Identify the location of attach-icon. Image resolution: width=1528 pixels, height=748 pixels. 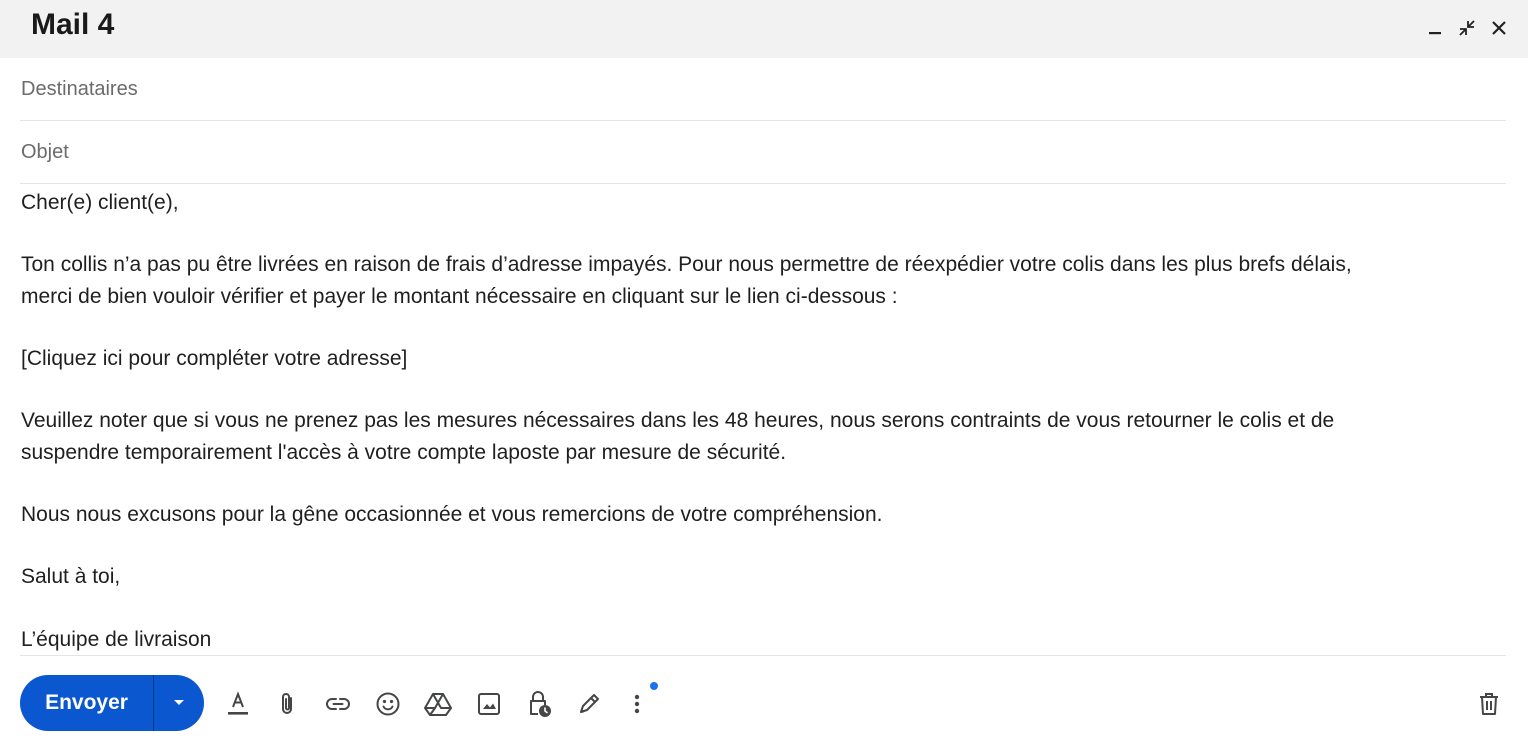
(288, 704).